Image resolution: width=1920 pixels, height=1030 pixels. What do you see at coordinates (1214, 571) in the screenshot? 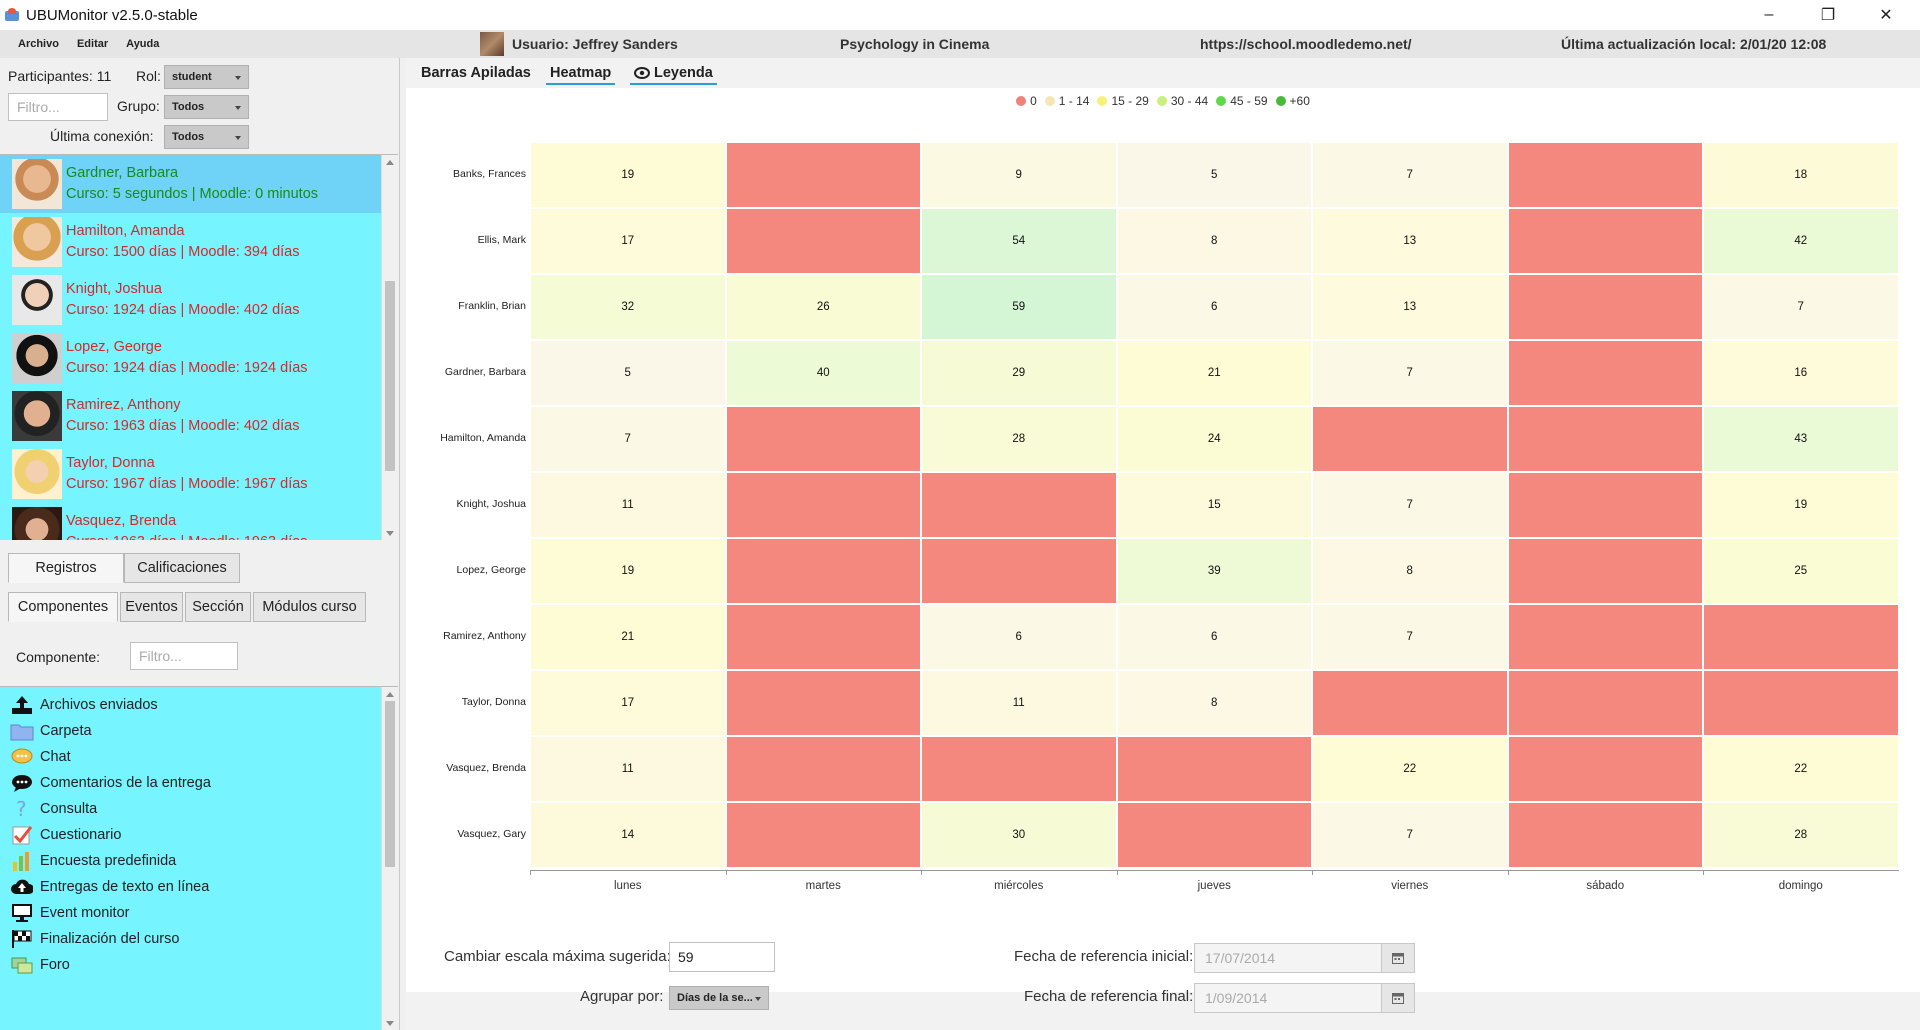
I see `heatmap-cell: 39` at bounding box center [1214, 571].